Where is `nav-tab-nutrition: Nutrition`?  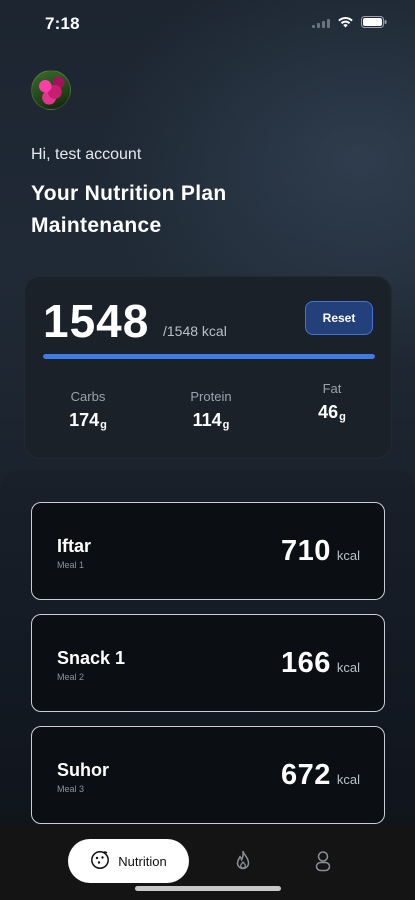
nav-tab-nutrition: Nutrition is located at coordinates (128, 861).